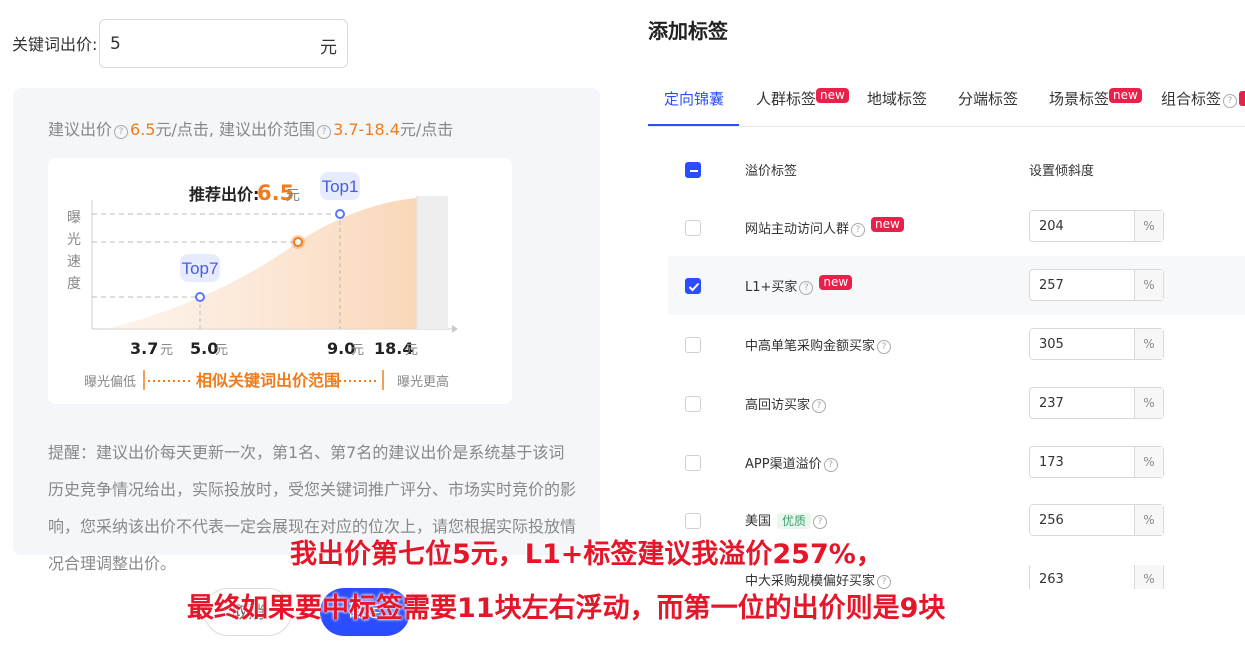 The height and width of the screenshot is (671, 1245). I want to click on tab-scene-tags: 场景标签 new, so click(1095, 98).